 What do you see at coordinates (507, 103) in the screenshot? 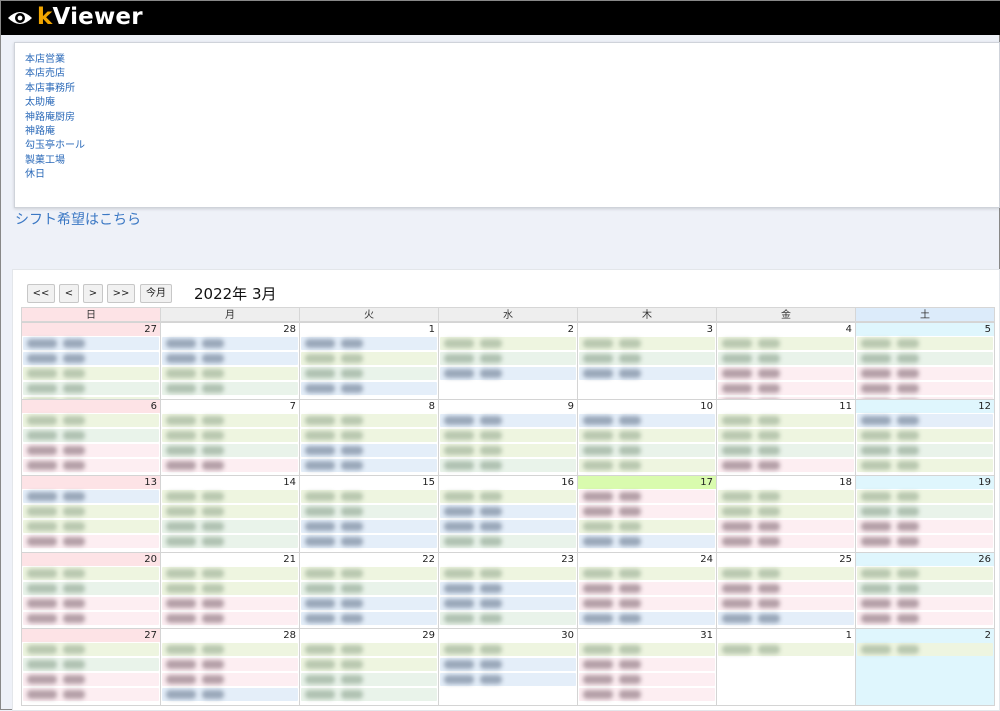
I see `link-tasukean: 太助庵` at bounding box center [507, 103].